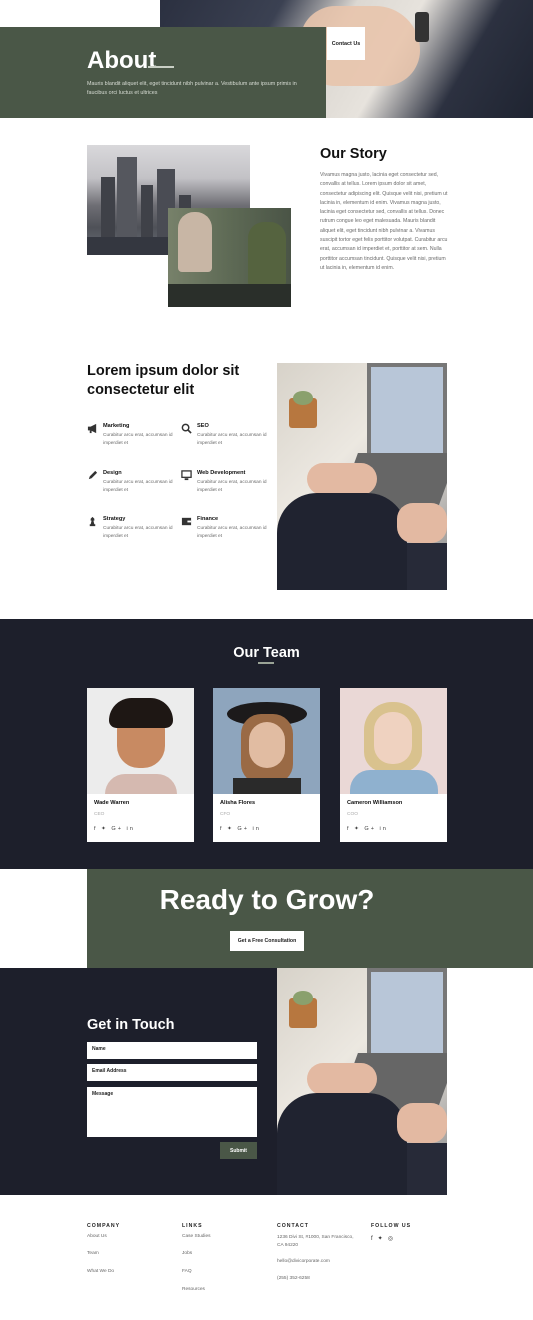 Image resolution: width=533 pixels, height=1320 pixels. What do you see at coordinates (346, 43) in the screenshot?
I see `contact-us-button: Contact Us` at bounding box center [346, 43].